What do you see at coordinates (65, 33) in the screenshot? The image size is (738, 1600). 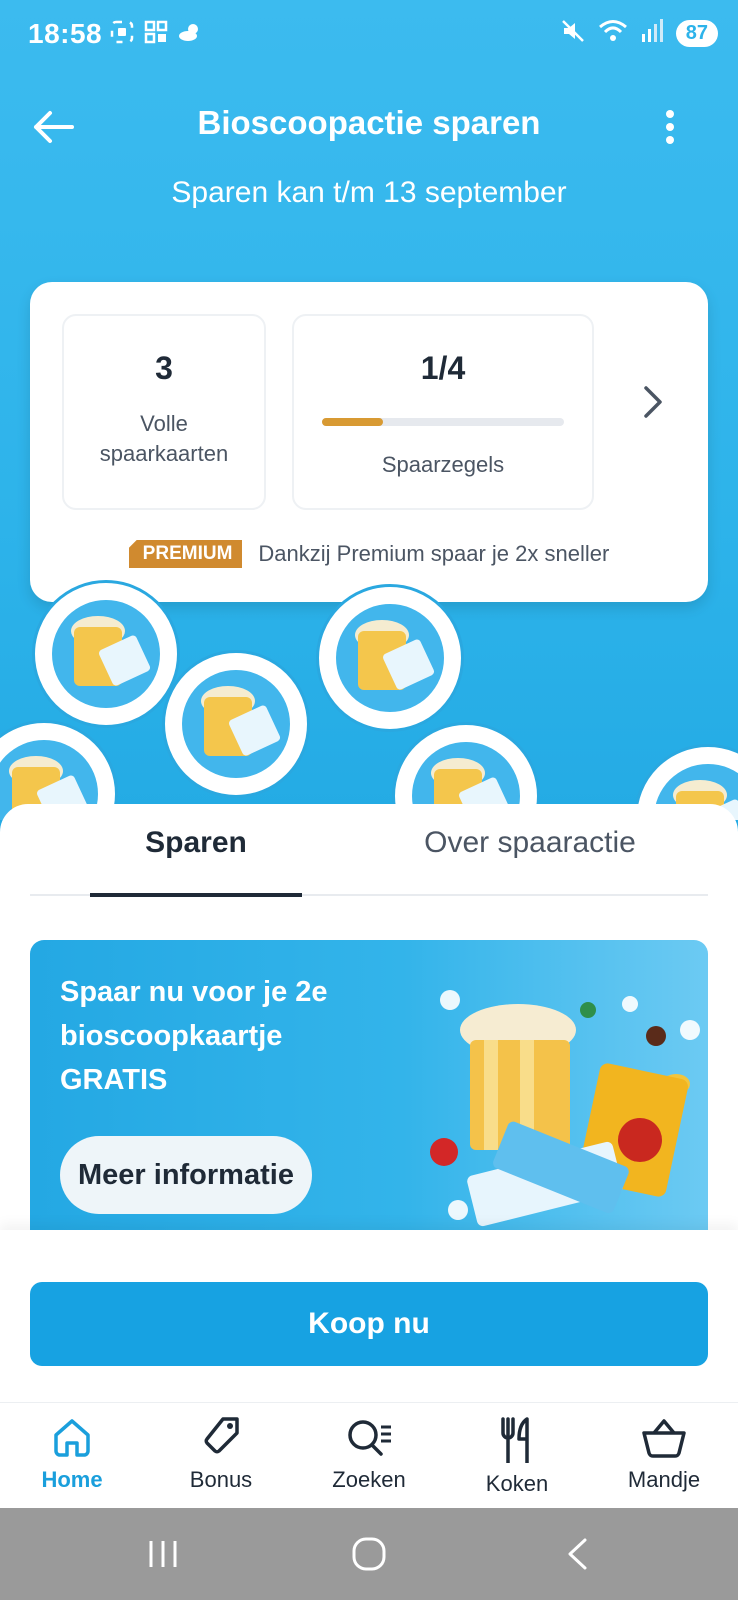 I see `status-time: 18:58` at bounding box center [65, 33].